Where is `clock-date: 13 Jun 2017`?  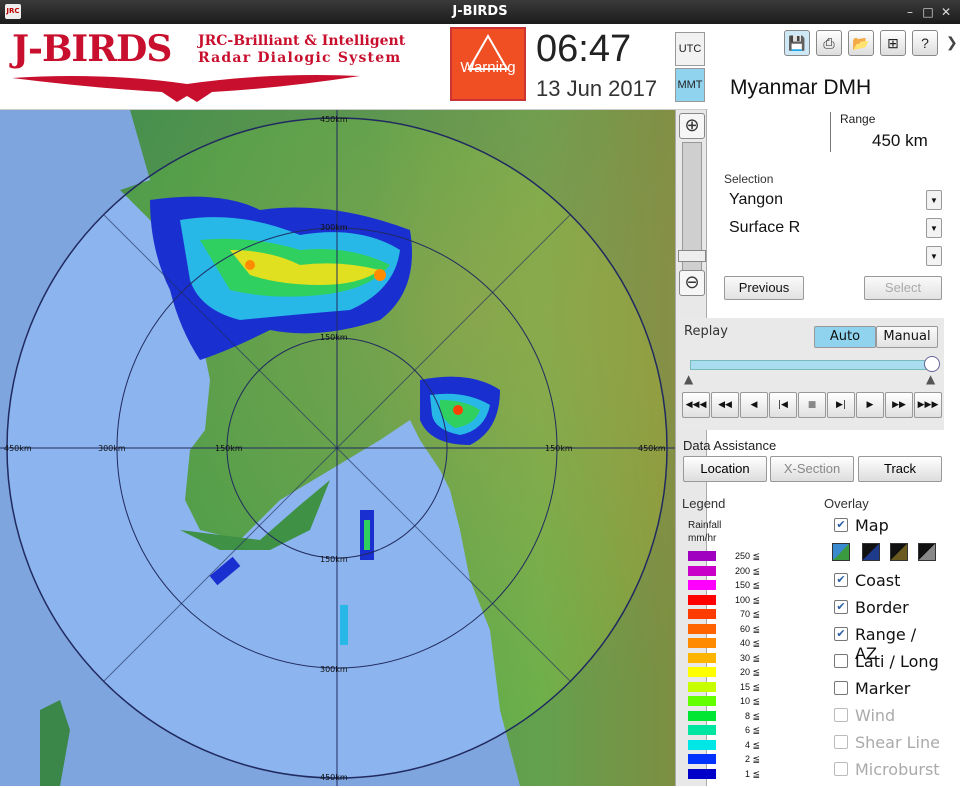 clock-date: 13 Jun 2017 is located at coordinates (597, 88).